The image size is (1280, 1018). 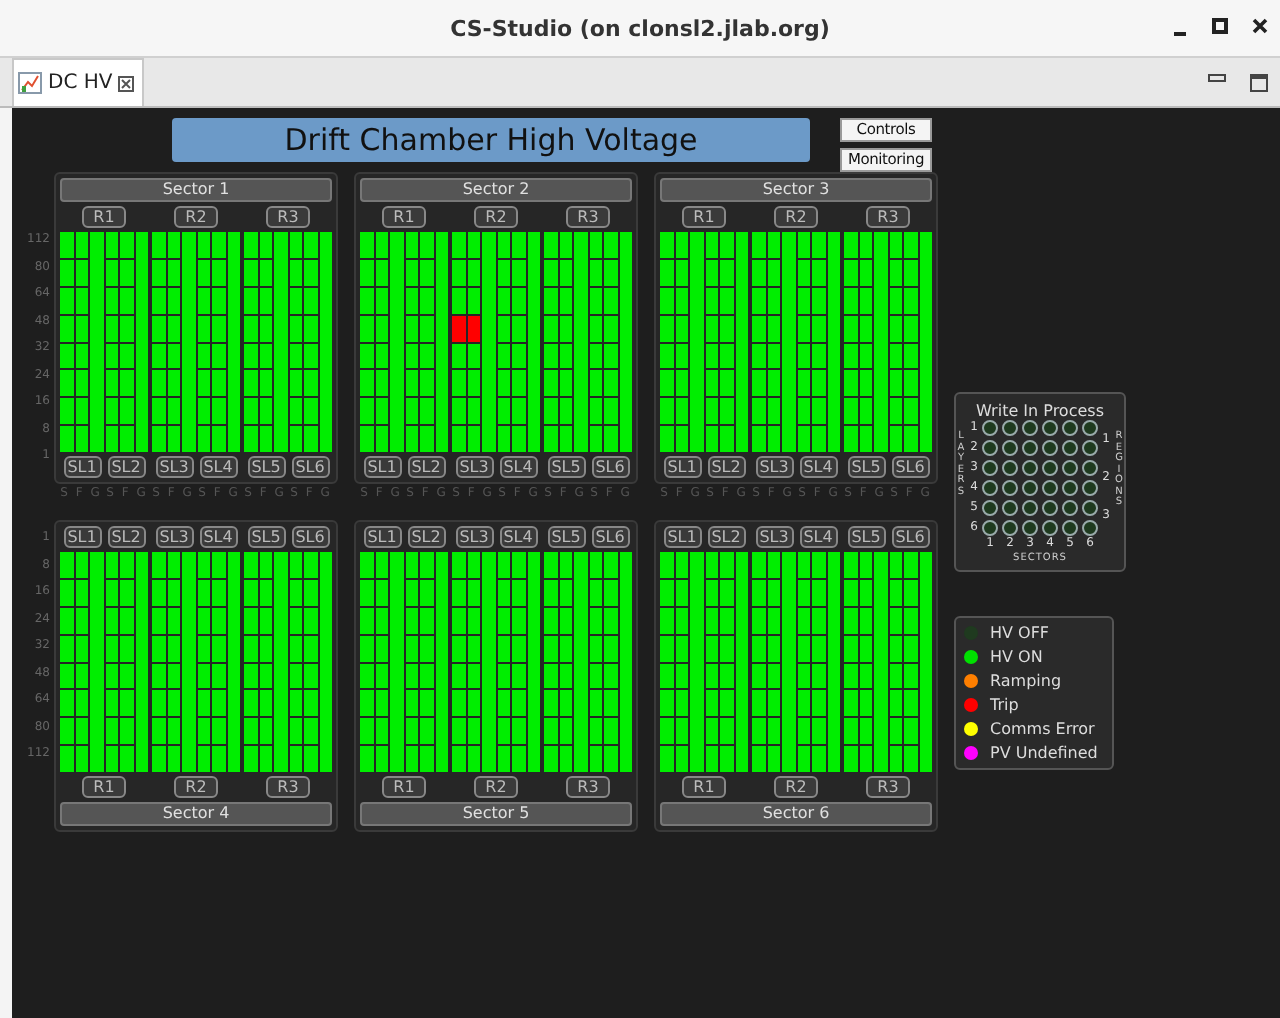 I want to click on legend-label: PV Undefined, so click(x=1044, y=753).